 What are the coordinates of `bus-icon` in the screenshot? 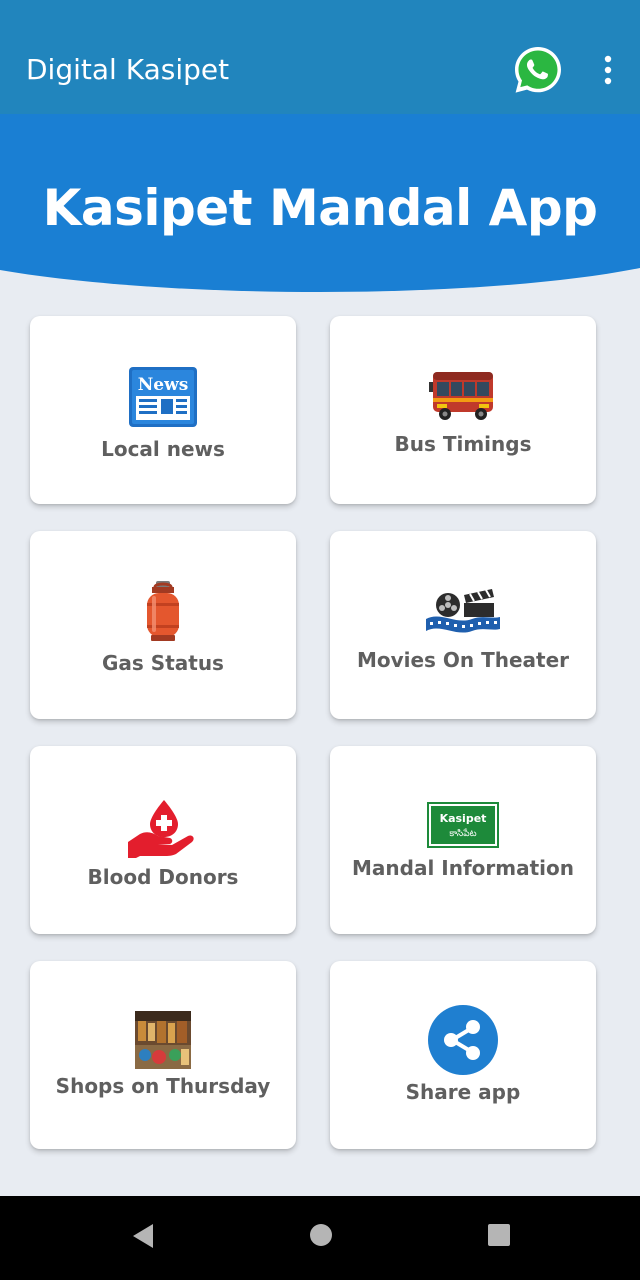 It's located at (463, 395).